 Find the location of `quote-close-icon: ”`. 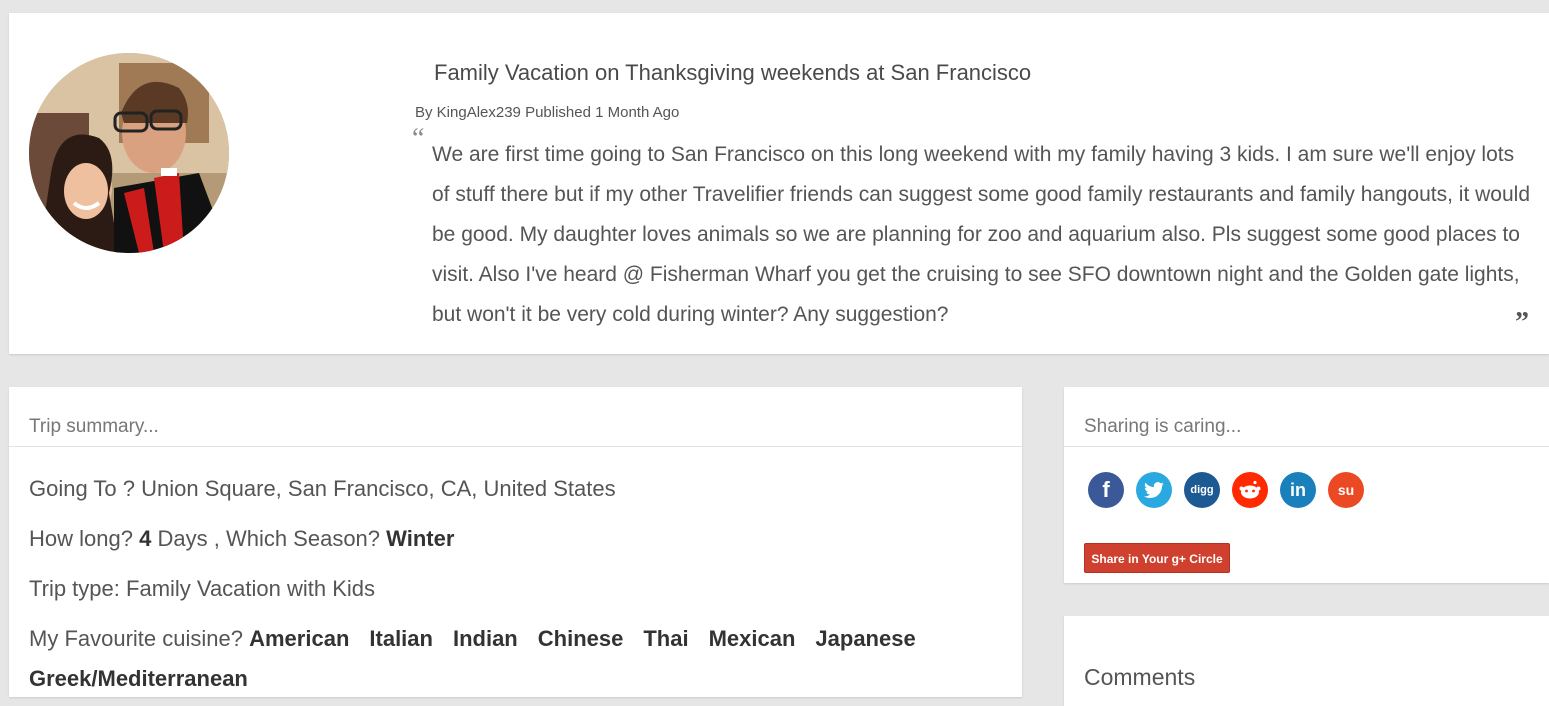

quote-close-icon: ” is located at coordinates (1522, 322).